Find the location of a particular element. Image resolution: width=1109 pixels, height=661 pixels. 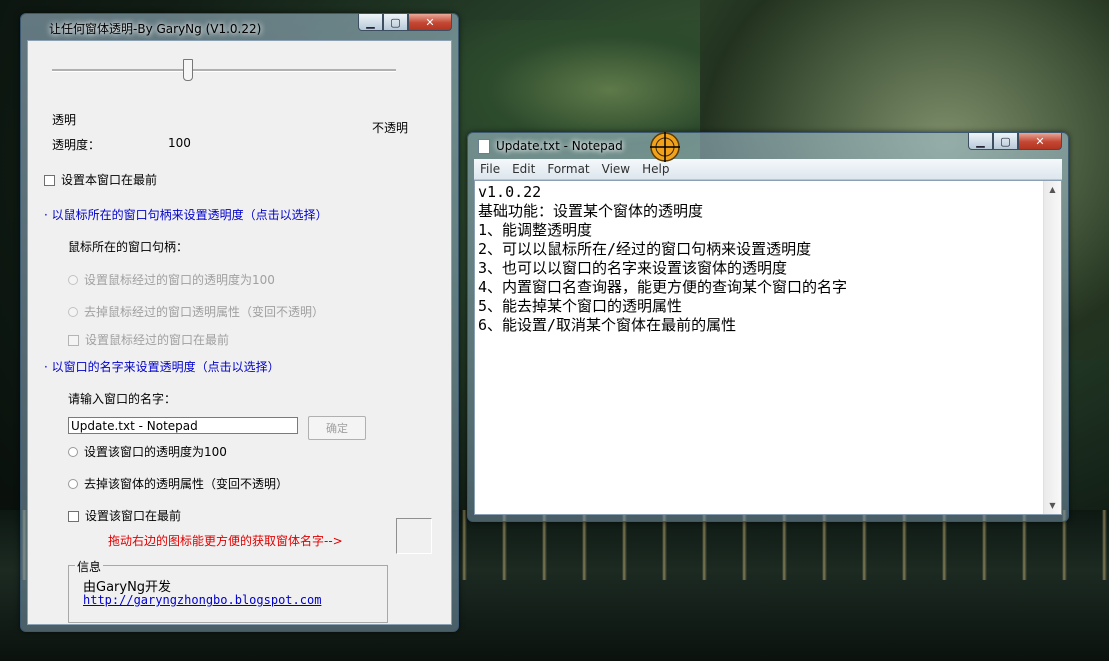

mouse-set-opacity-radio is located at coordinates (73, 280).